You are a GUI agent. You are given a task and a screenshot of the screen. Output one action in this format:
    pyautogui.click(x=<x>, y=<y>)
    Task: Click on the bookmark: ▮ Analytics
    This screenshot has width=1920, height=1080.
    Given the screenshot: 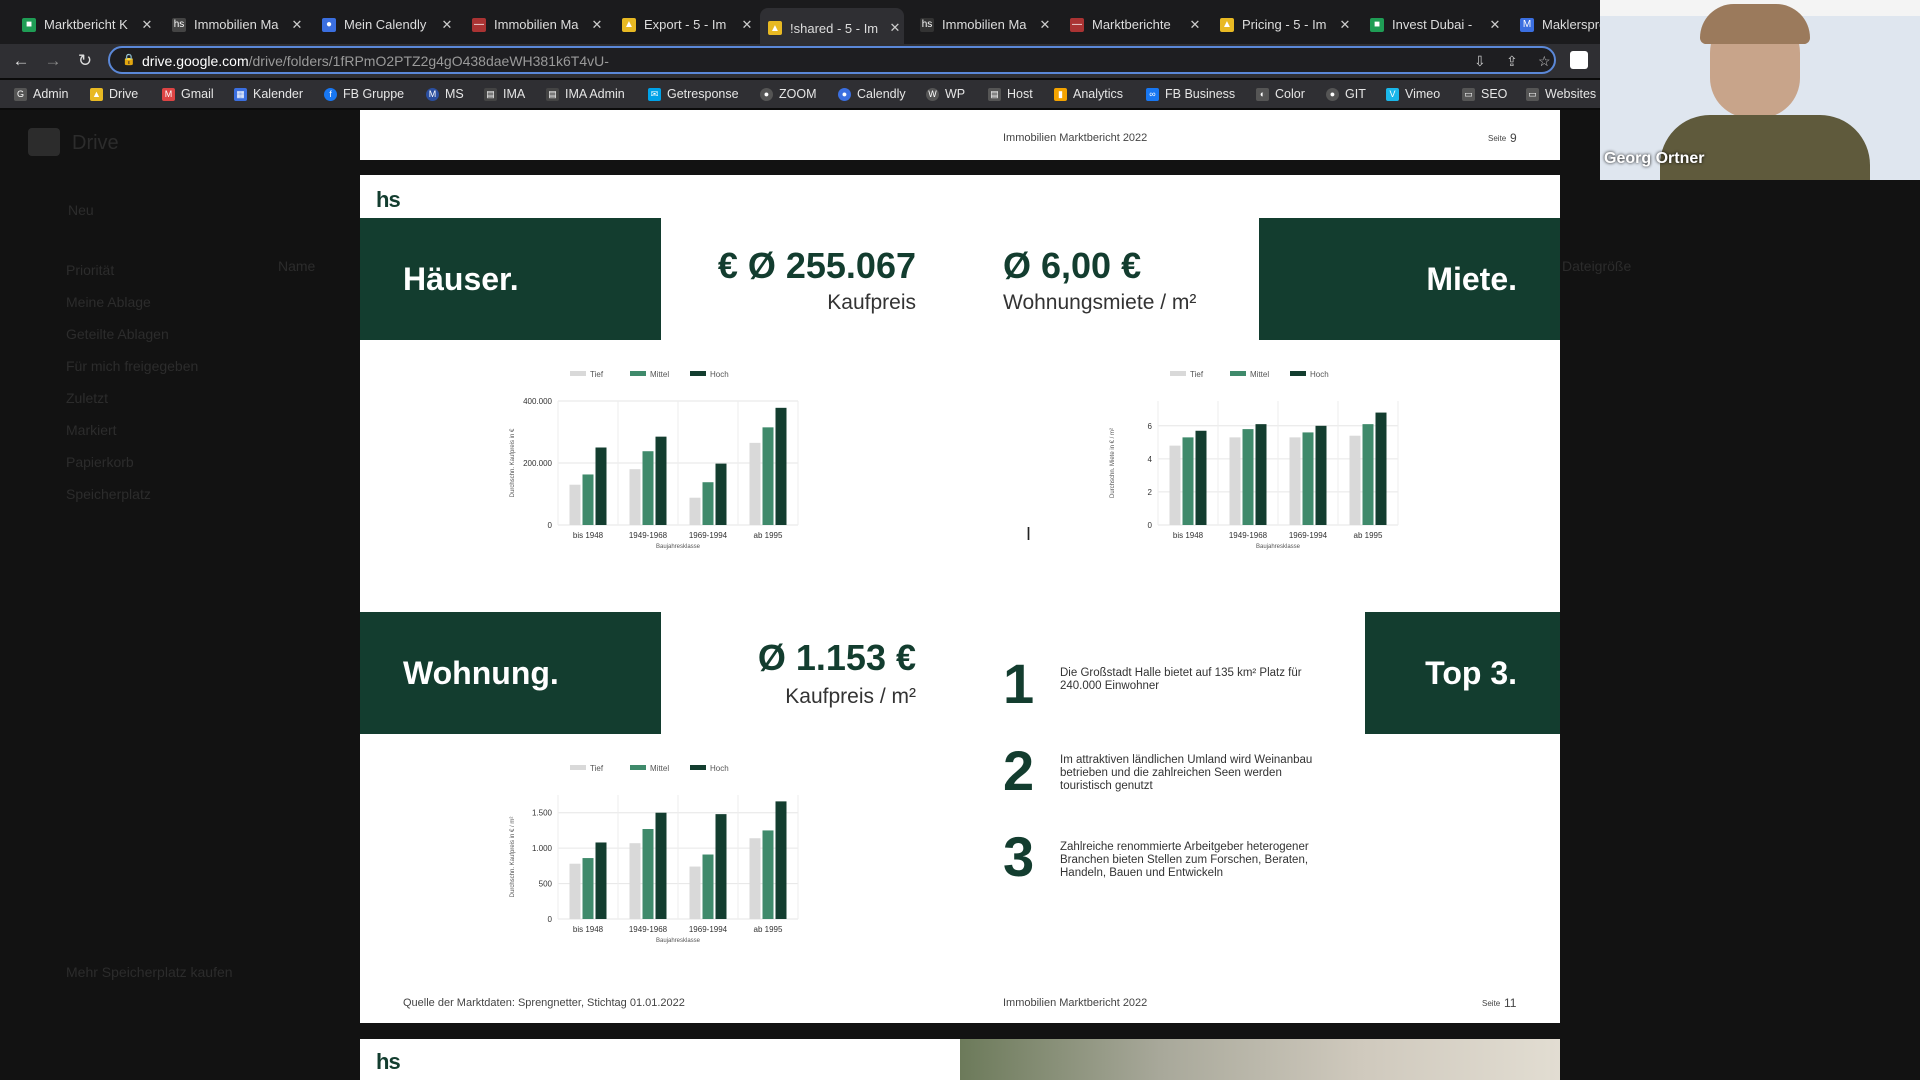 What is the action you would take?
    pyautogui.click(x=1088, y=94)
    